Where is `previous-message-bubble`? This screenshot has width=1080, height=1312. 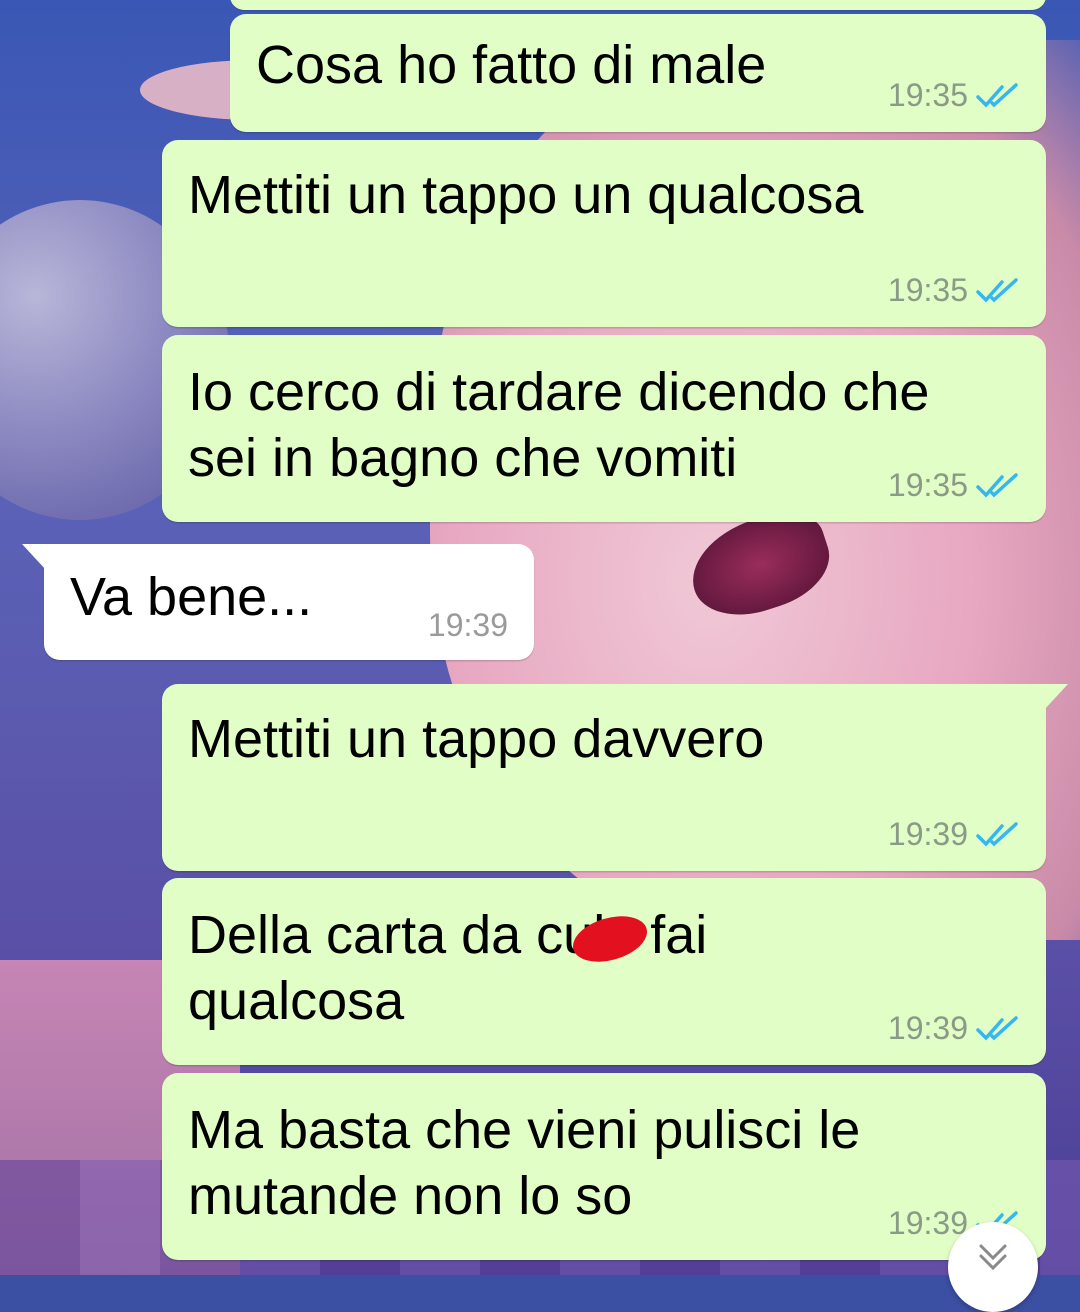 previous-message-bubble is located at coordinates (638, 5).